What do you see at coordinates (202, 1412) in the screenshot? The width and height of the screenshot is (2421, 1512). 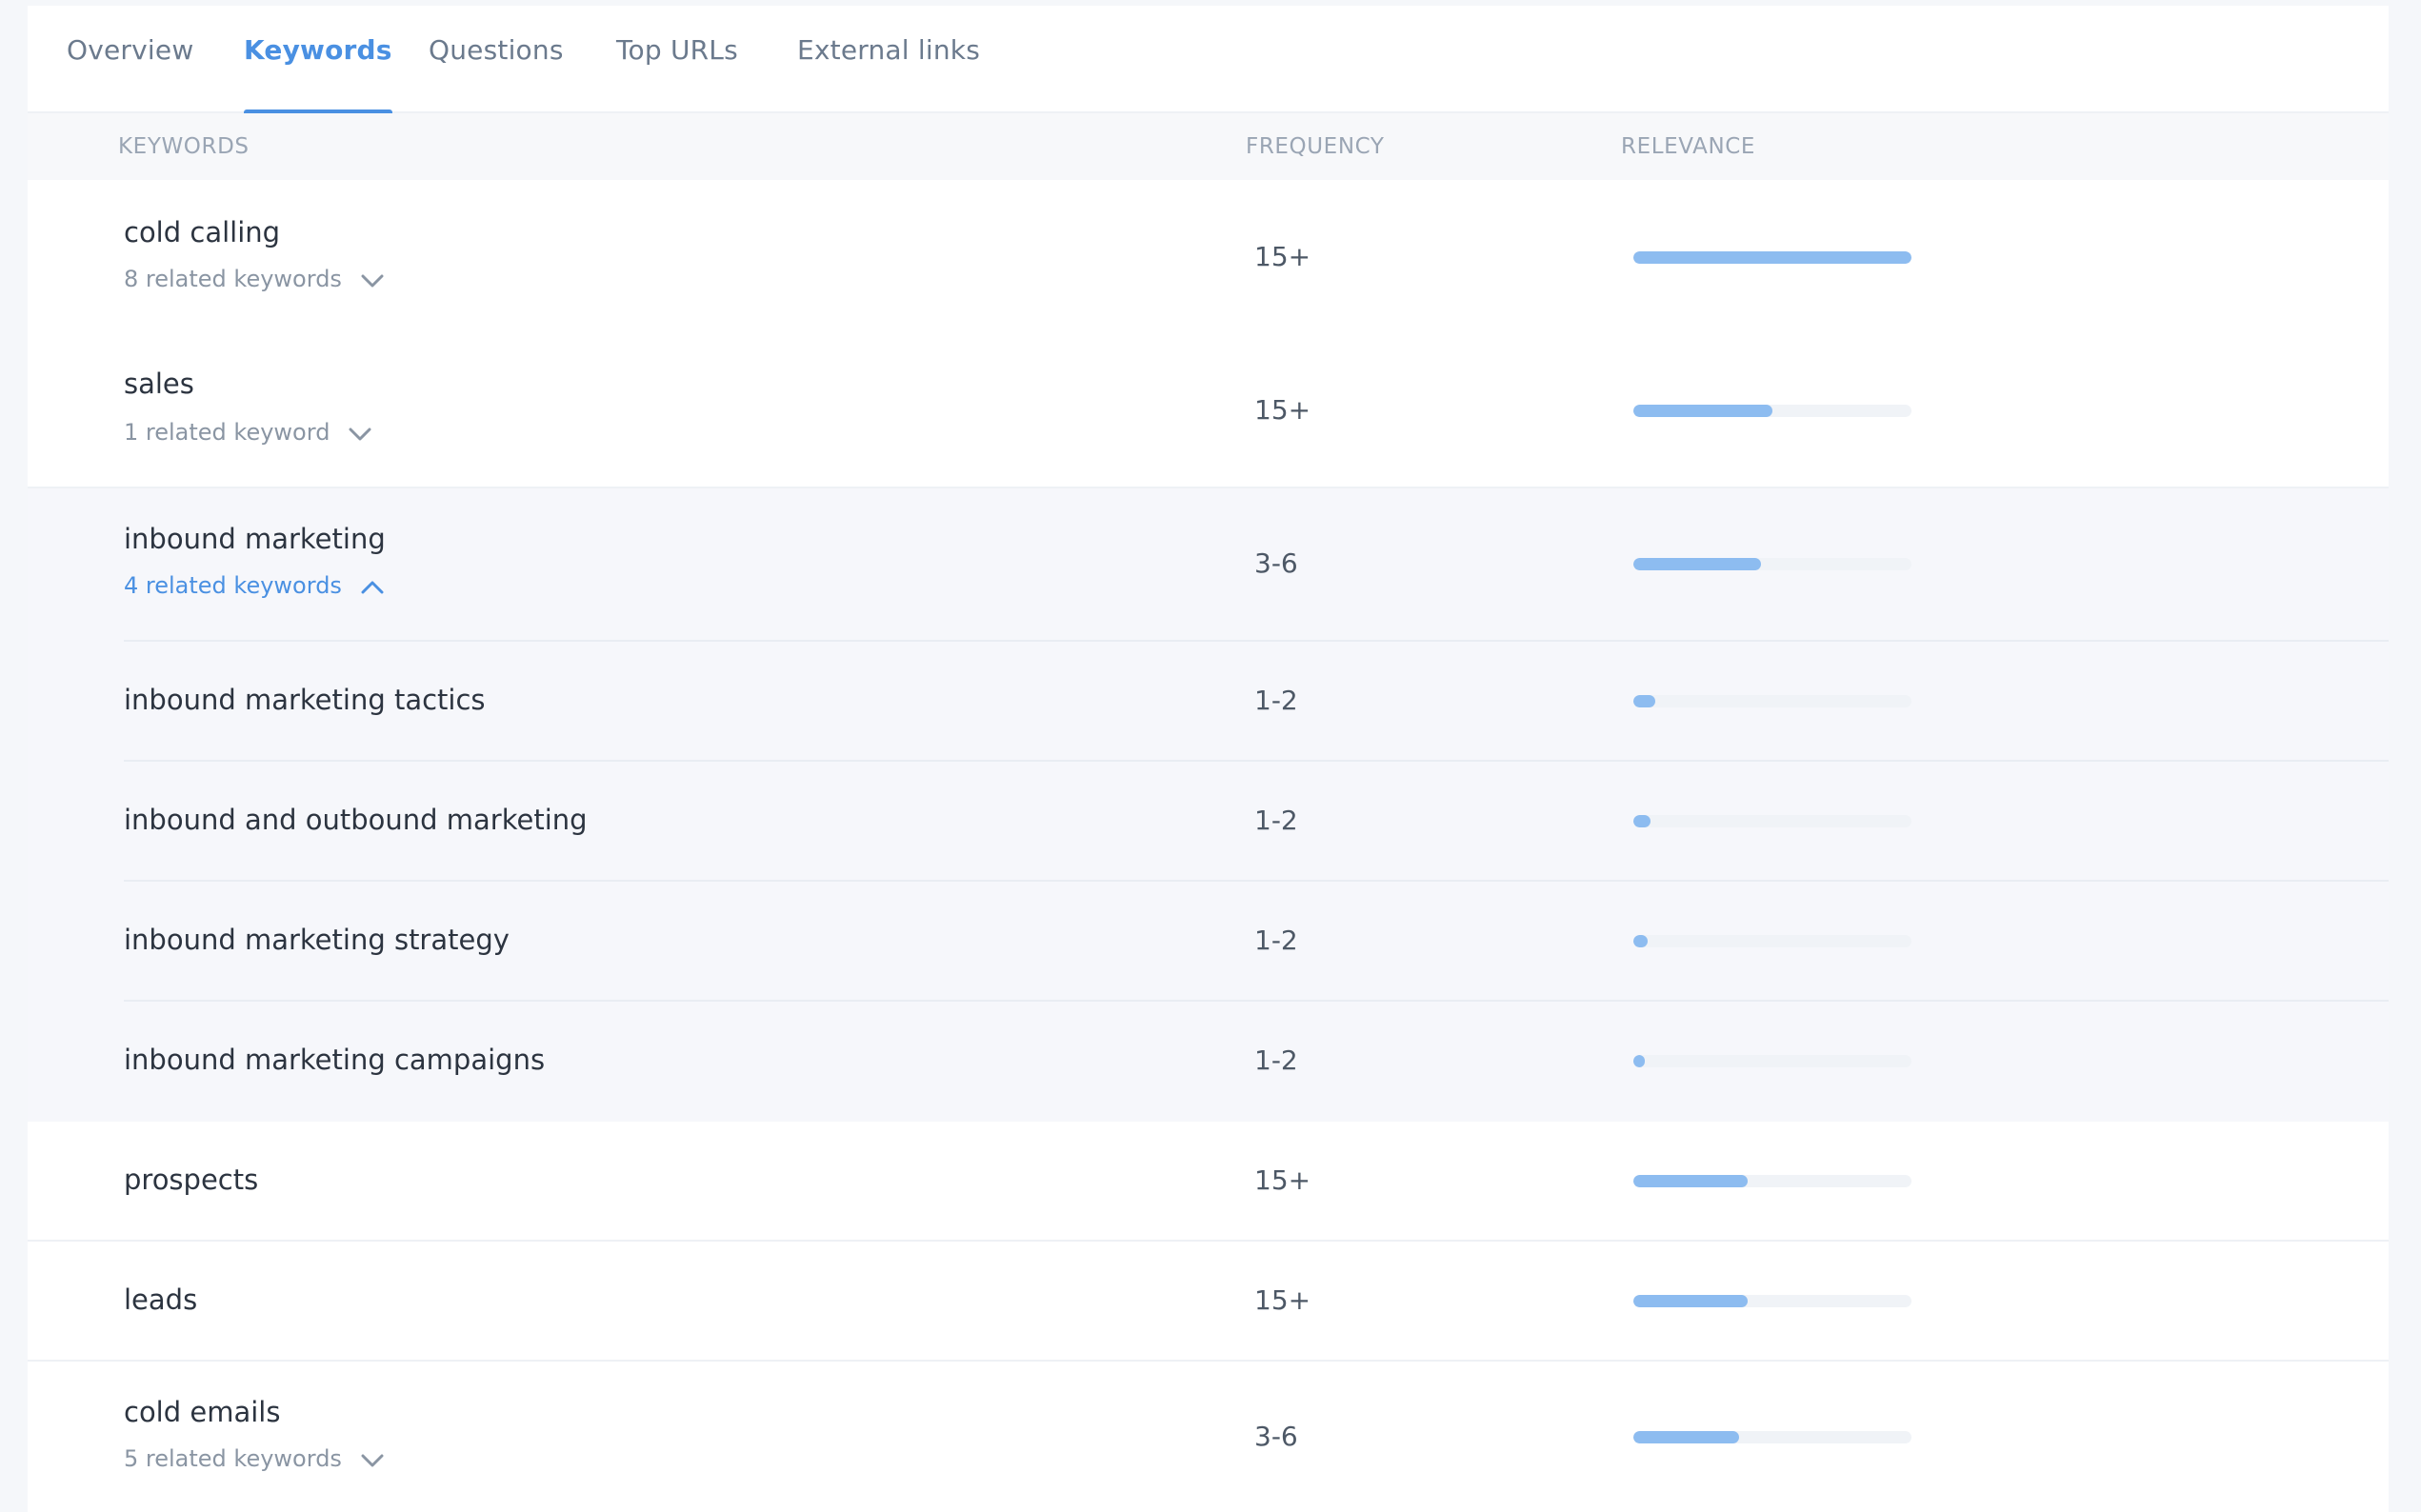 I see `keyword-name: cold emails` at bounding box center [202, 1412].